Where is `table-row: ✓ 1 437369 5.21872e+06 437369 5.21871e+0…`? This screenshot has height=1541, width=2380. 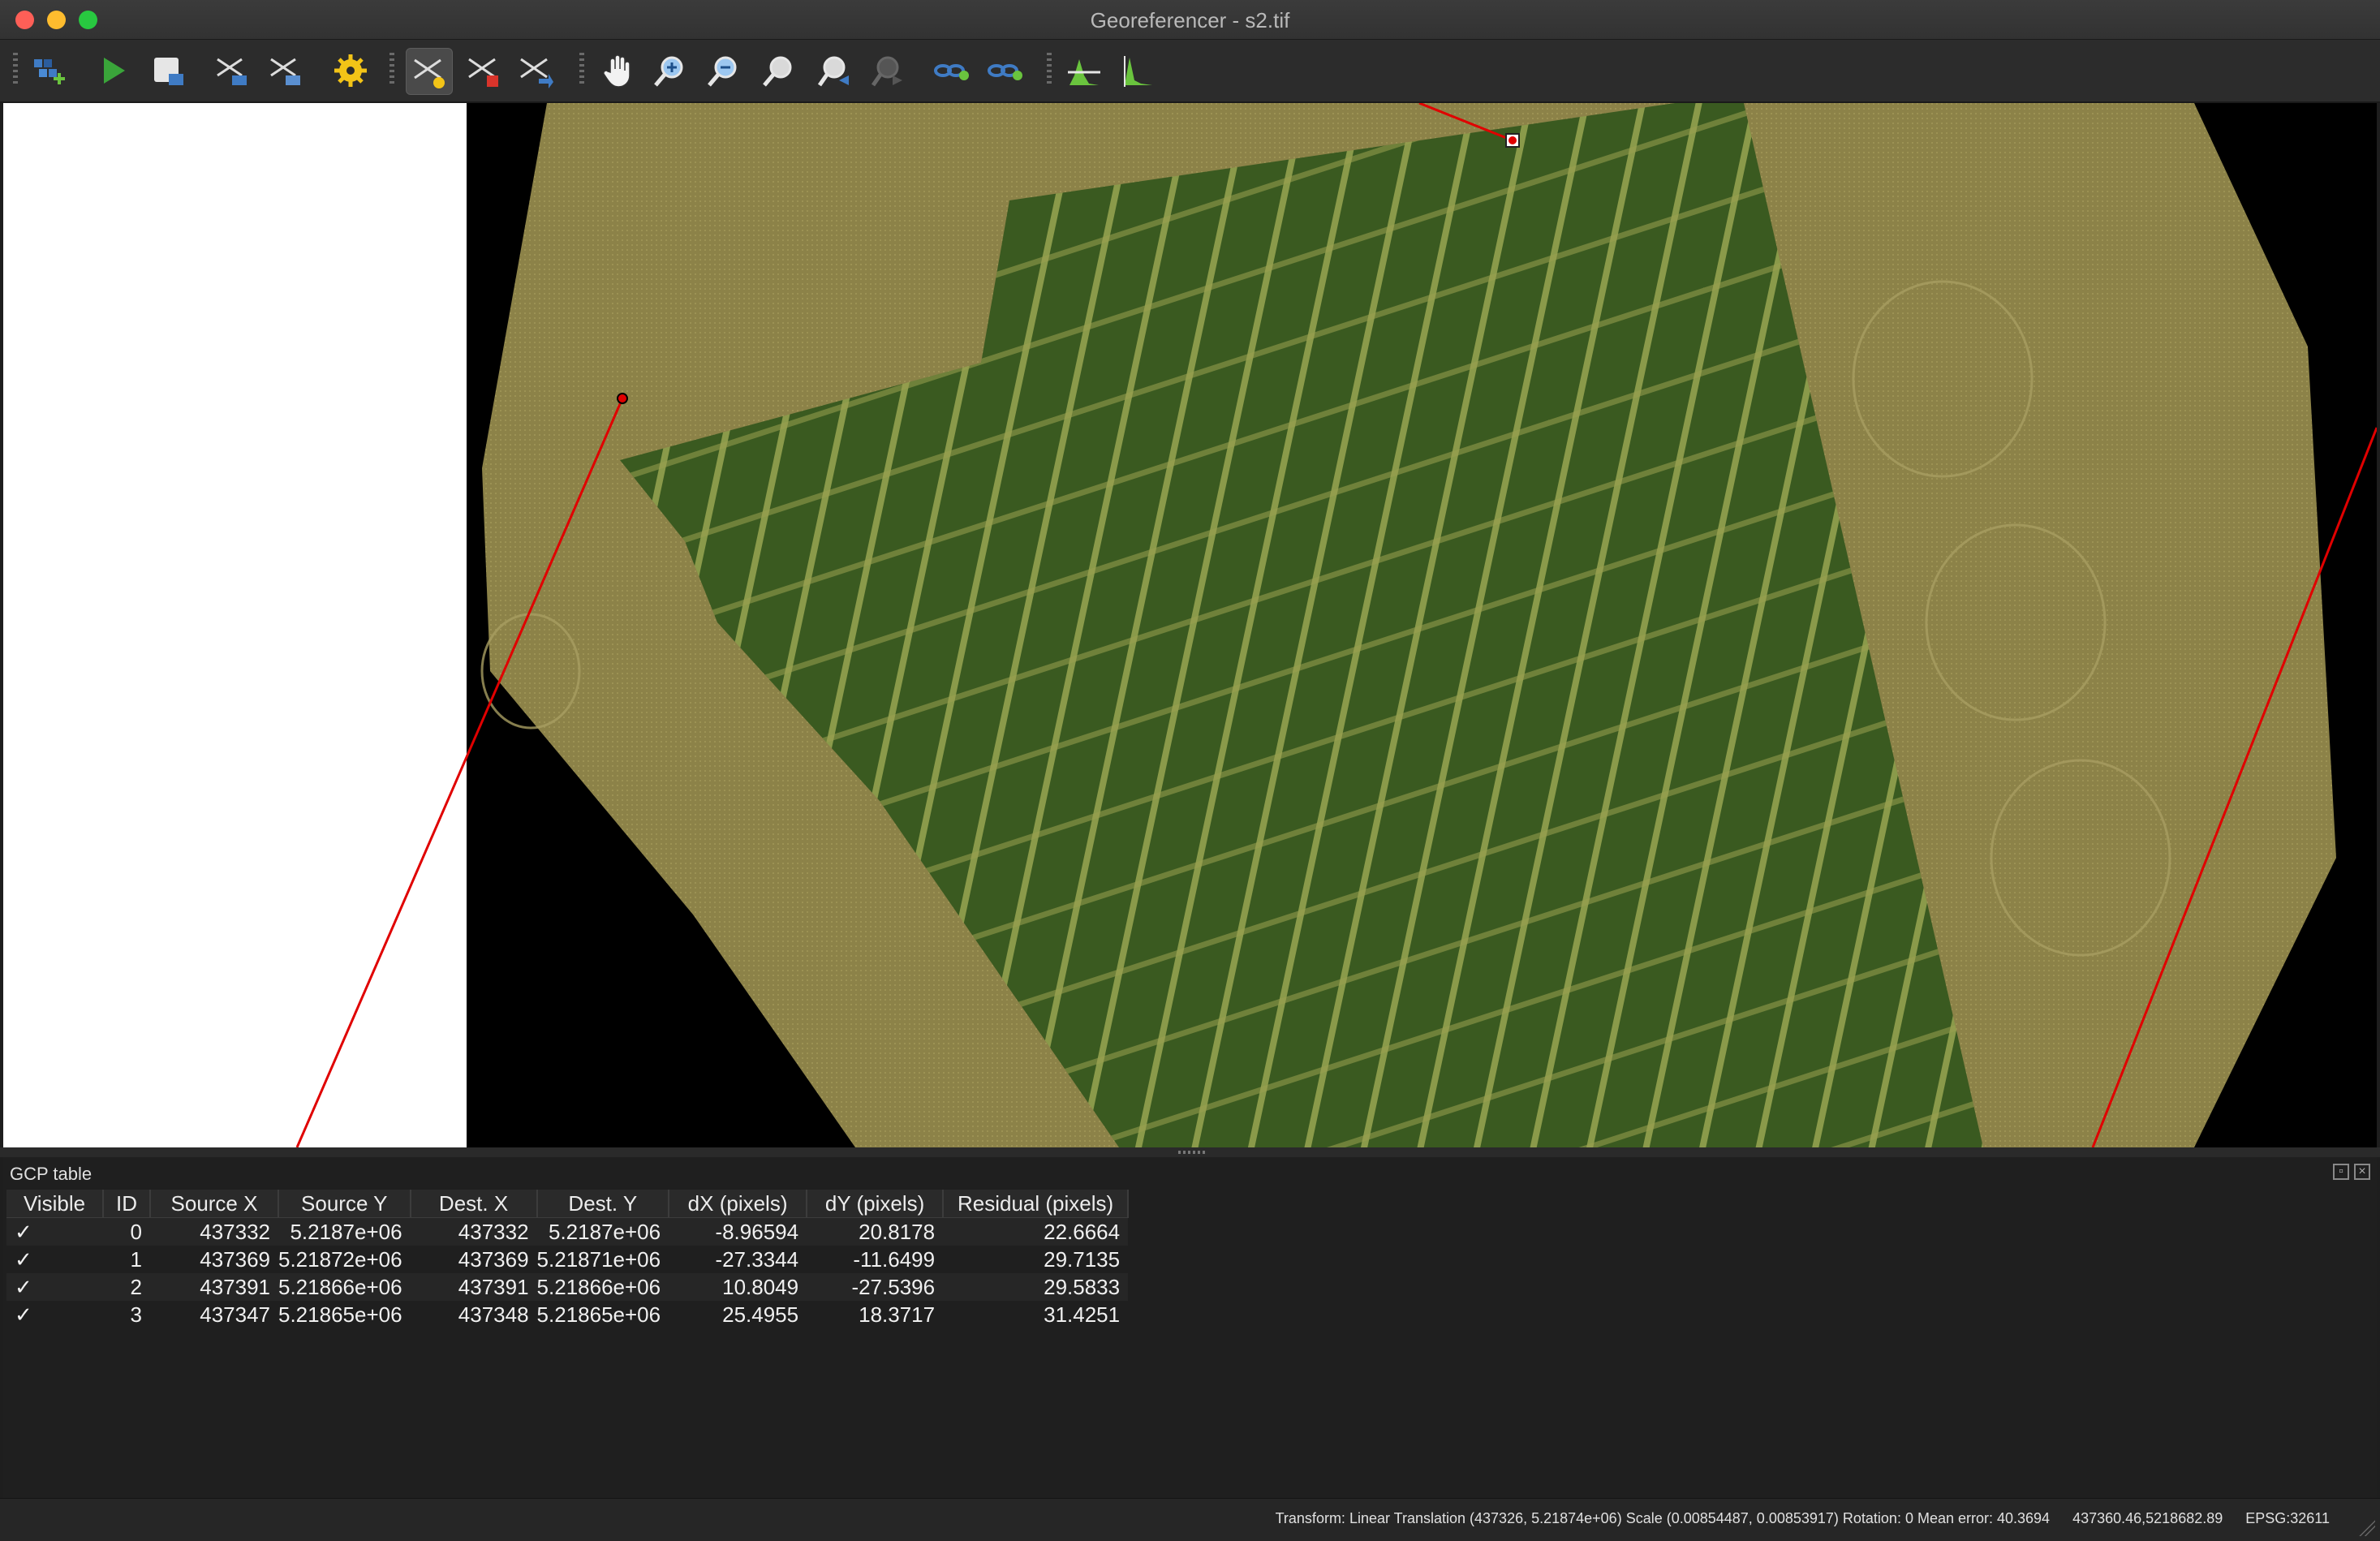
table-row: ✓ 1 437369 5.21872e+06 437369 5.21871e+0… is located at coordinates (567, 1259).